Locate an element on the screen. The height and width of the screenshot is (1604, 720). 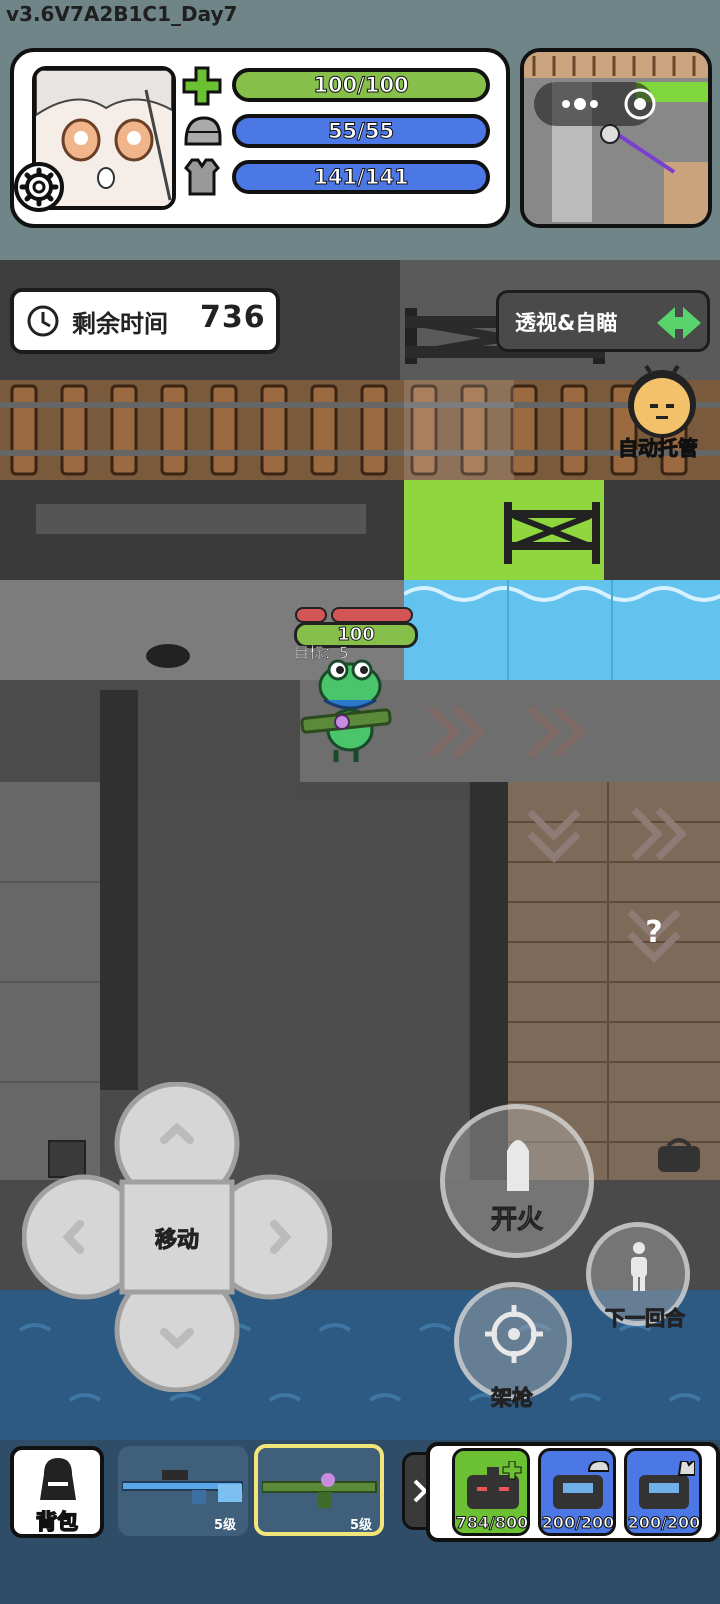
status-panel: 100/100 55/55 141/141 is located at coordinates (260, 138).